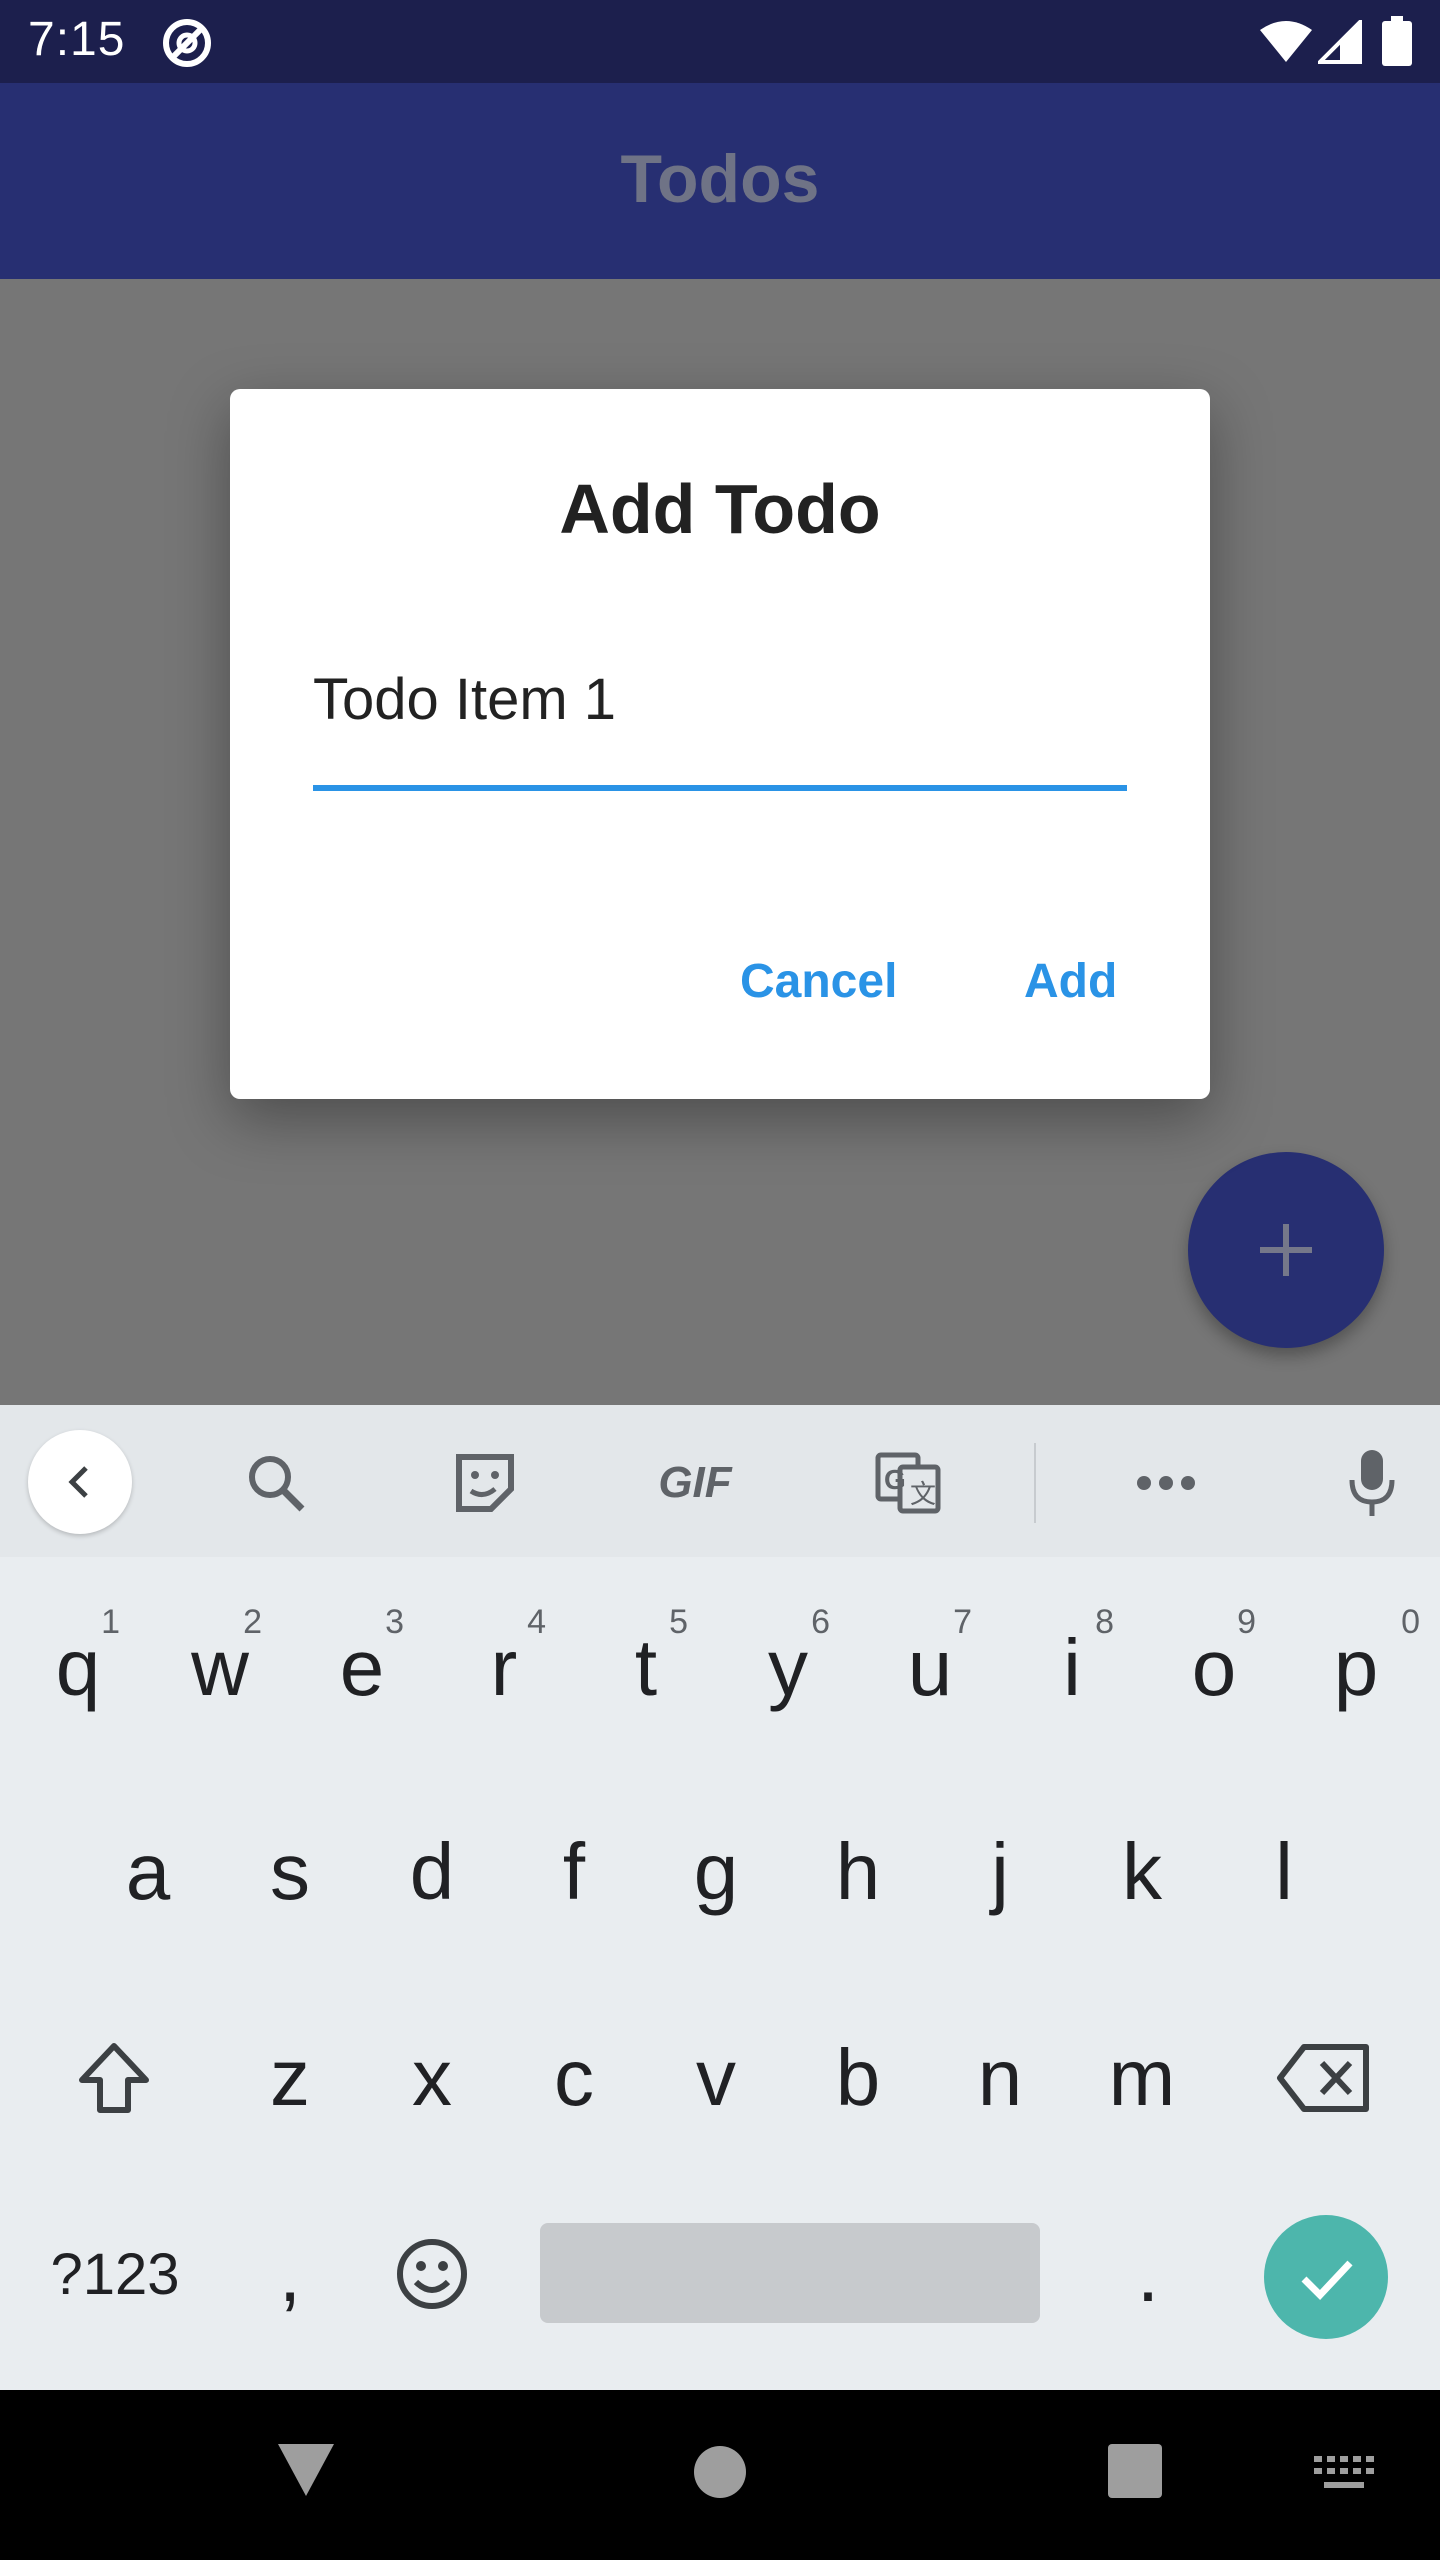 Image resolution: width=1440 pixels, height=2560 pixels. I want to click on plus-icon, so click(1286, 1250).